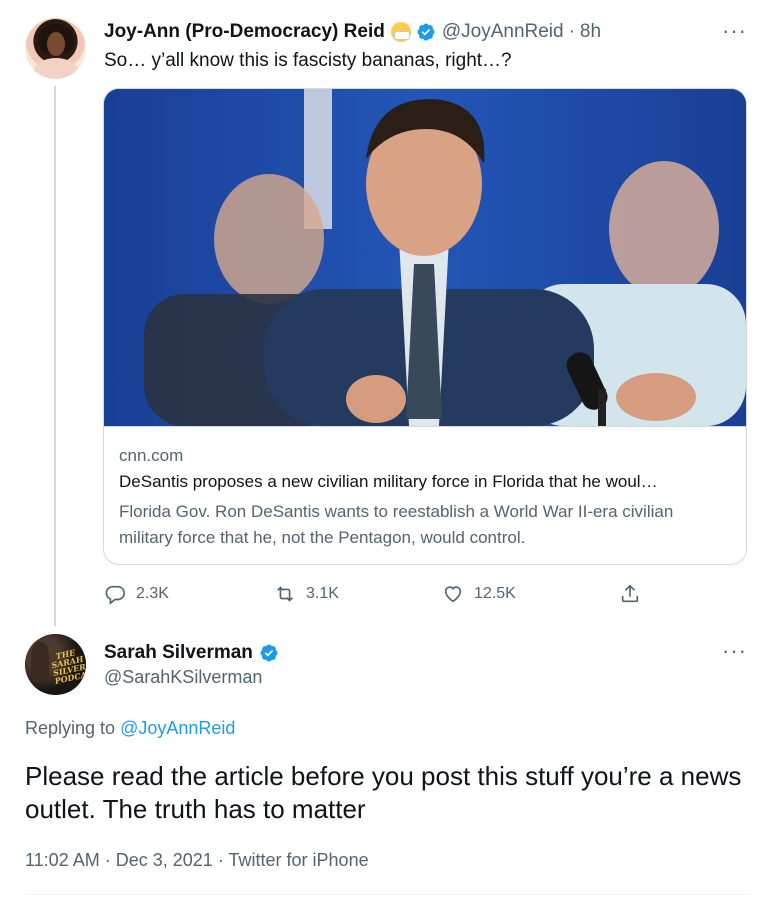 This screenshot has width=762, height=900. I want to click on like-button: 12.5K, so click(479, 594).